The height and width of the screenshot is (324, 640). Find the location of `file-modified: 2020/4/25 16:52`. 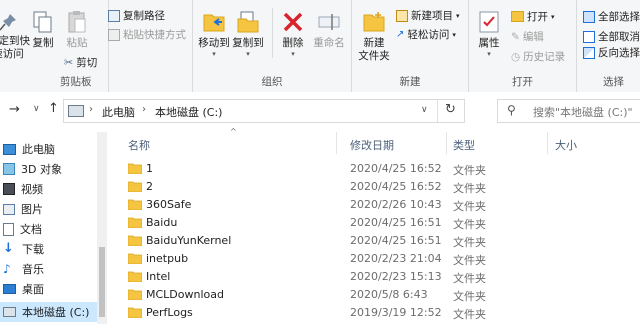

file-modified: 2020/4/25 16:52 is located at coordinates (396, 168).